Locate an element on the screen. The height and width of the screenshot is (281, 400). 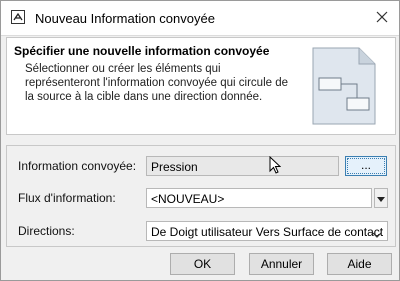
close-icon is located at coordinates (382, 18).